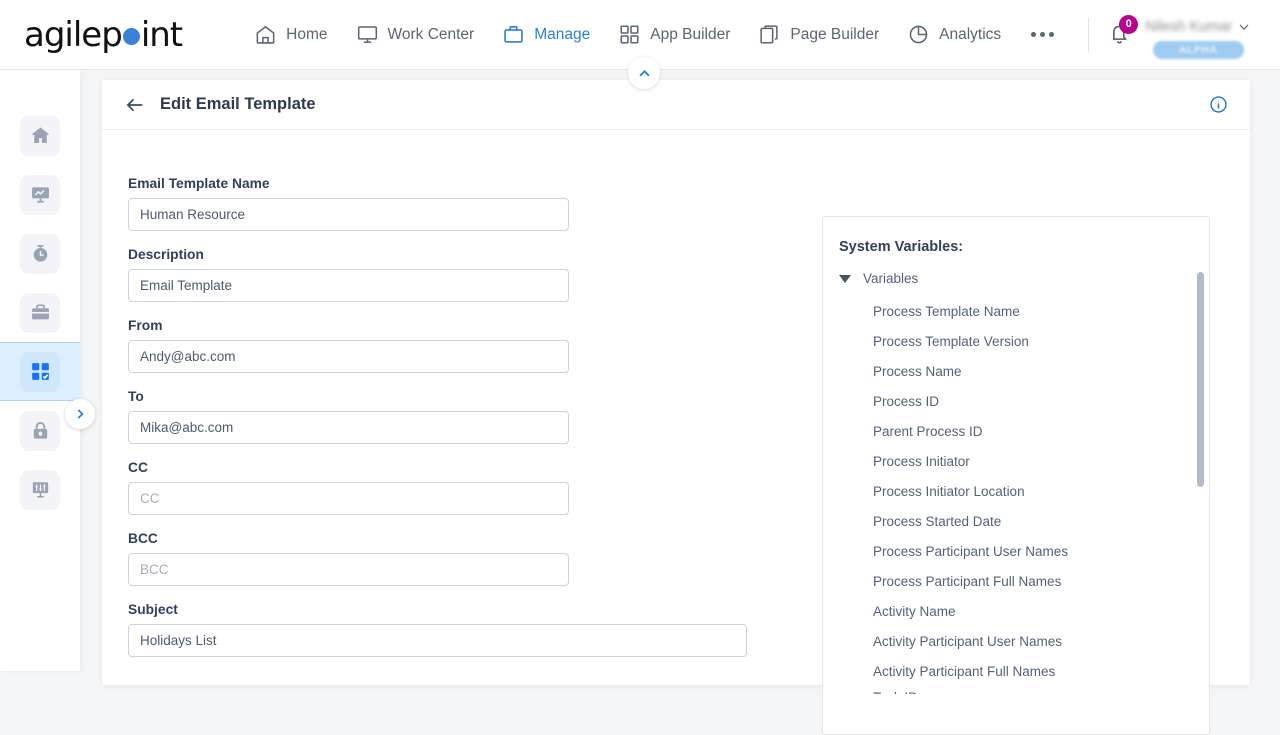  What do you see at coordinates (1034, 34) in the screenshot?
I see `more-dot-1-icon` at bounding box center [1034, 34].